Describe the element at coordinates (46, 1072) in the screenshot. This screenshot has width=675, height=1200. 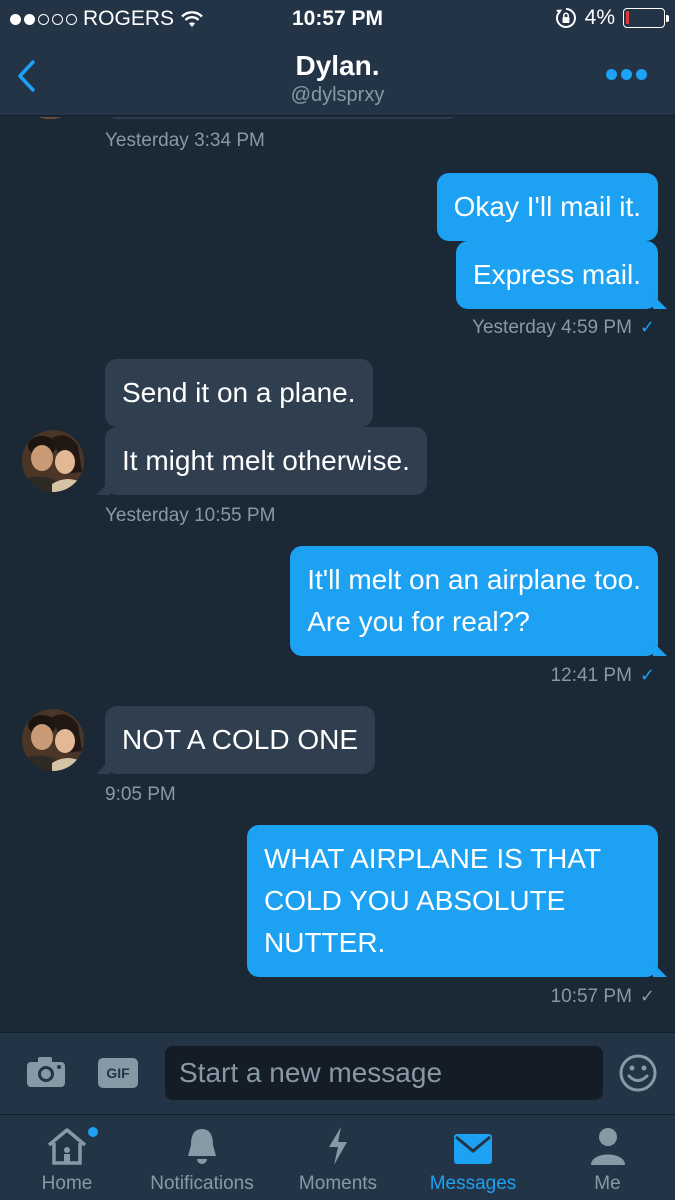
I see `camera-icon` at that location.